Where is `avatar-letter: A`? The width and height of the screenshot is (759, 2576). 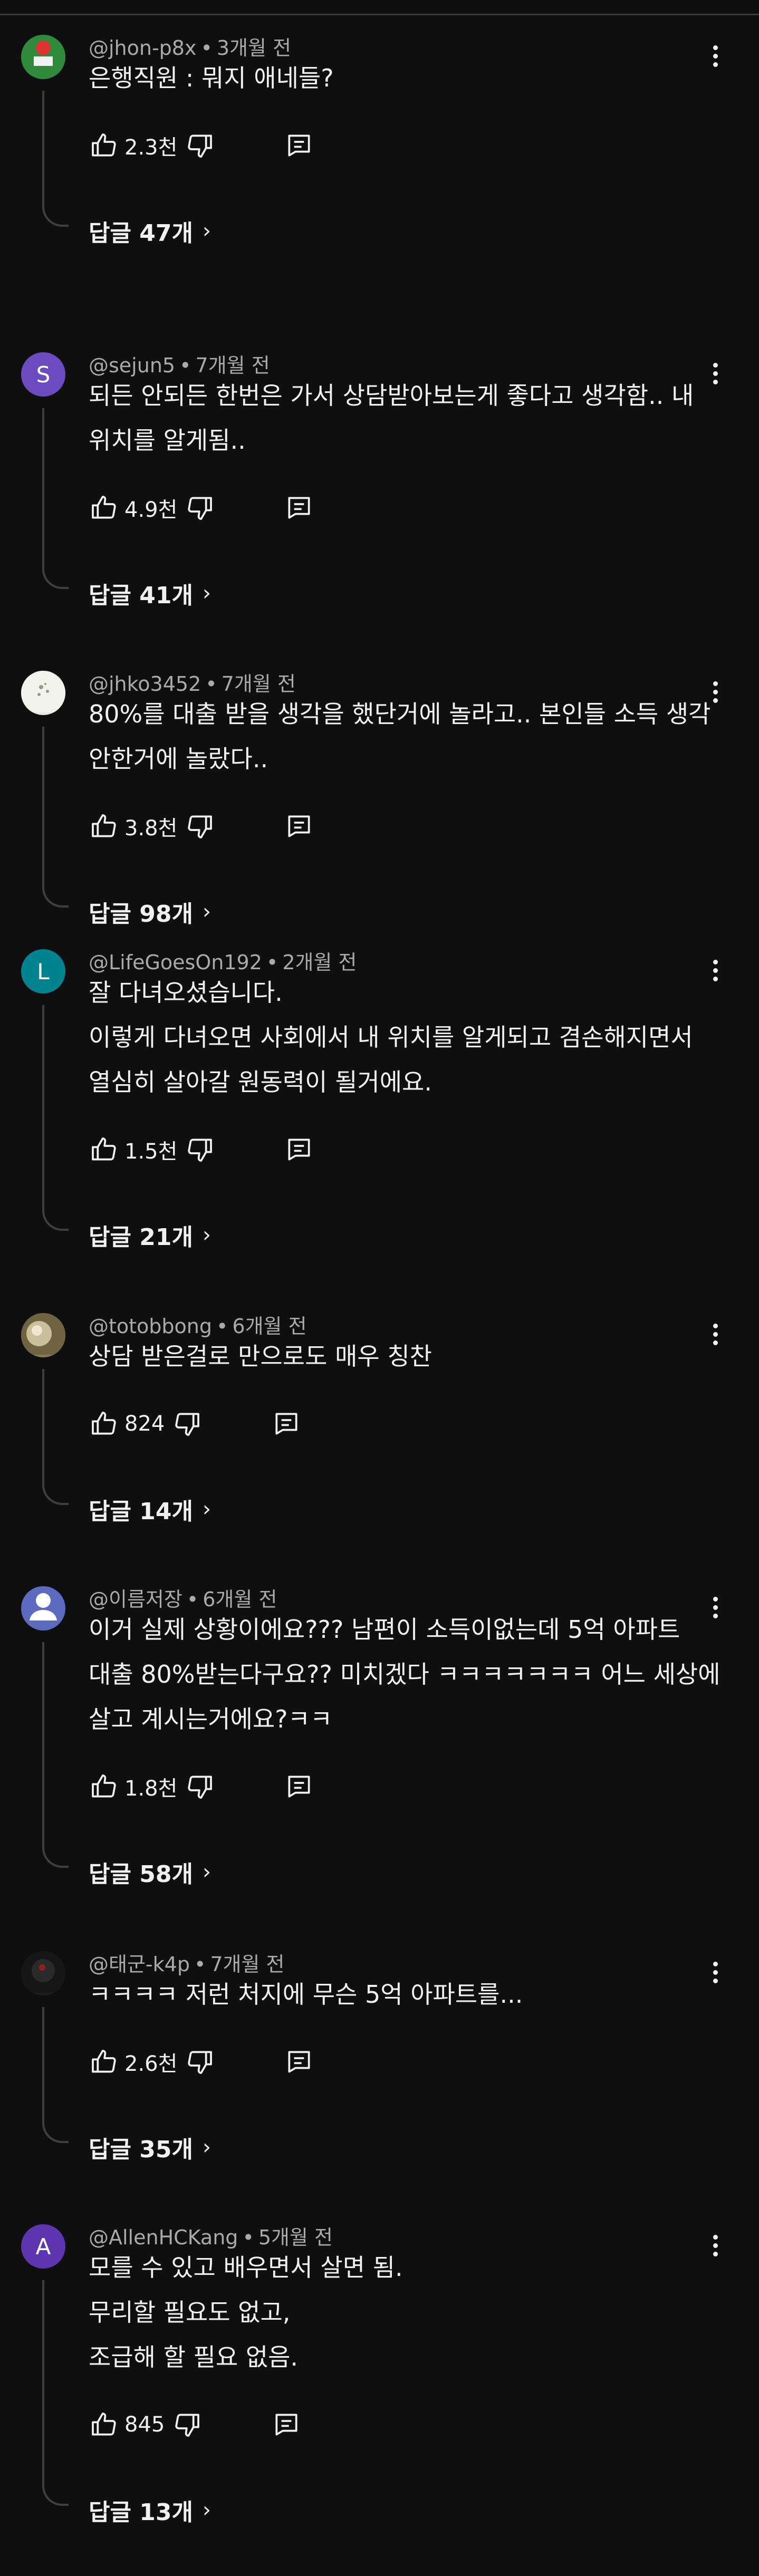
avatar-letter: A is located at coordinates (43, 2246).